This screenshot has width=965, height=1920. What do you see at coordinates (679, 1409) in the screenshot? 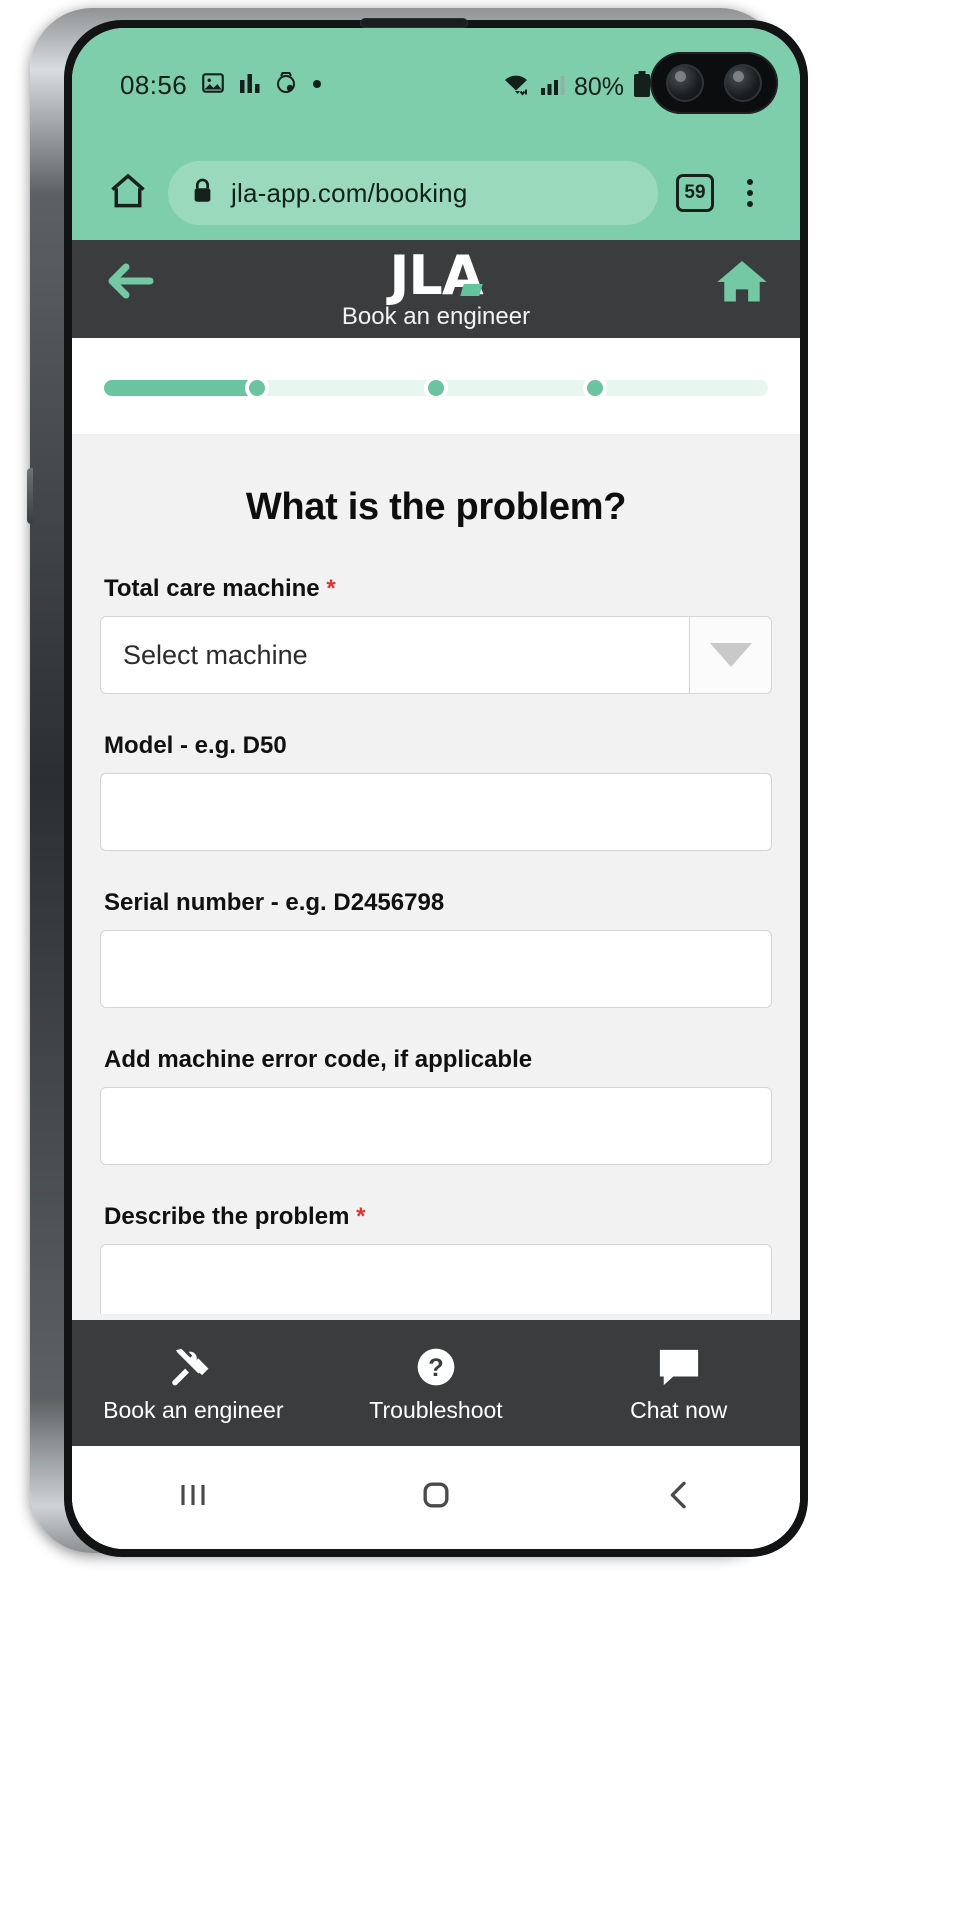
I see `nav-label: Chat now` at bounding box center [679, 1409].